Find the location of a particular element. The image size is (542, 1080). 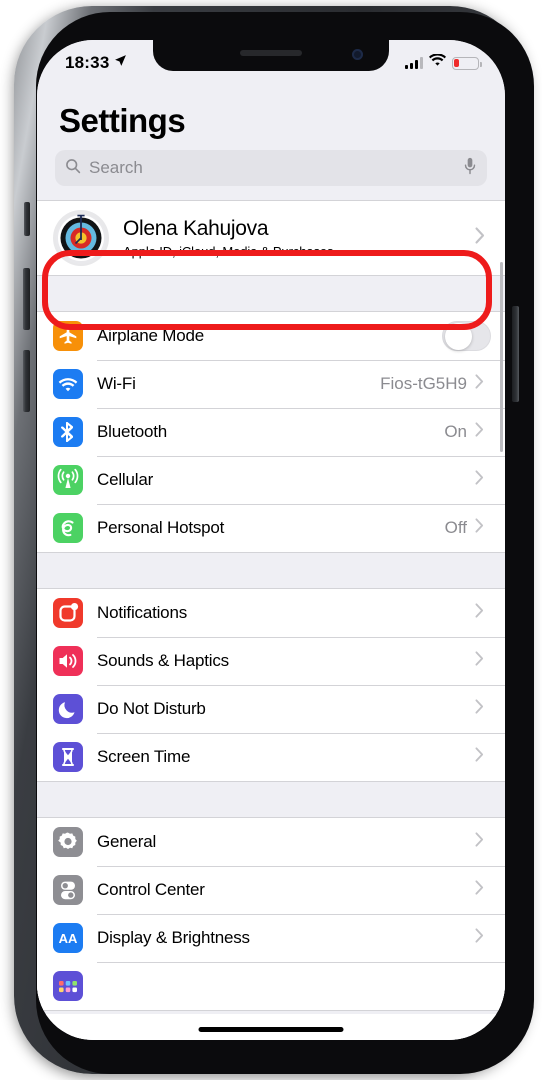

settings-row-label: General is located at coordinates (127, 841).